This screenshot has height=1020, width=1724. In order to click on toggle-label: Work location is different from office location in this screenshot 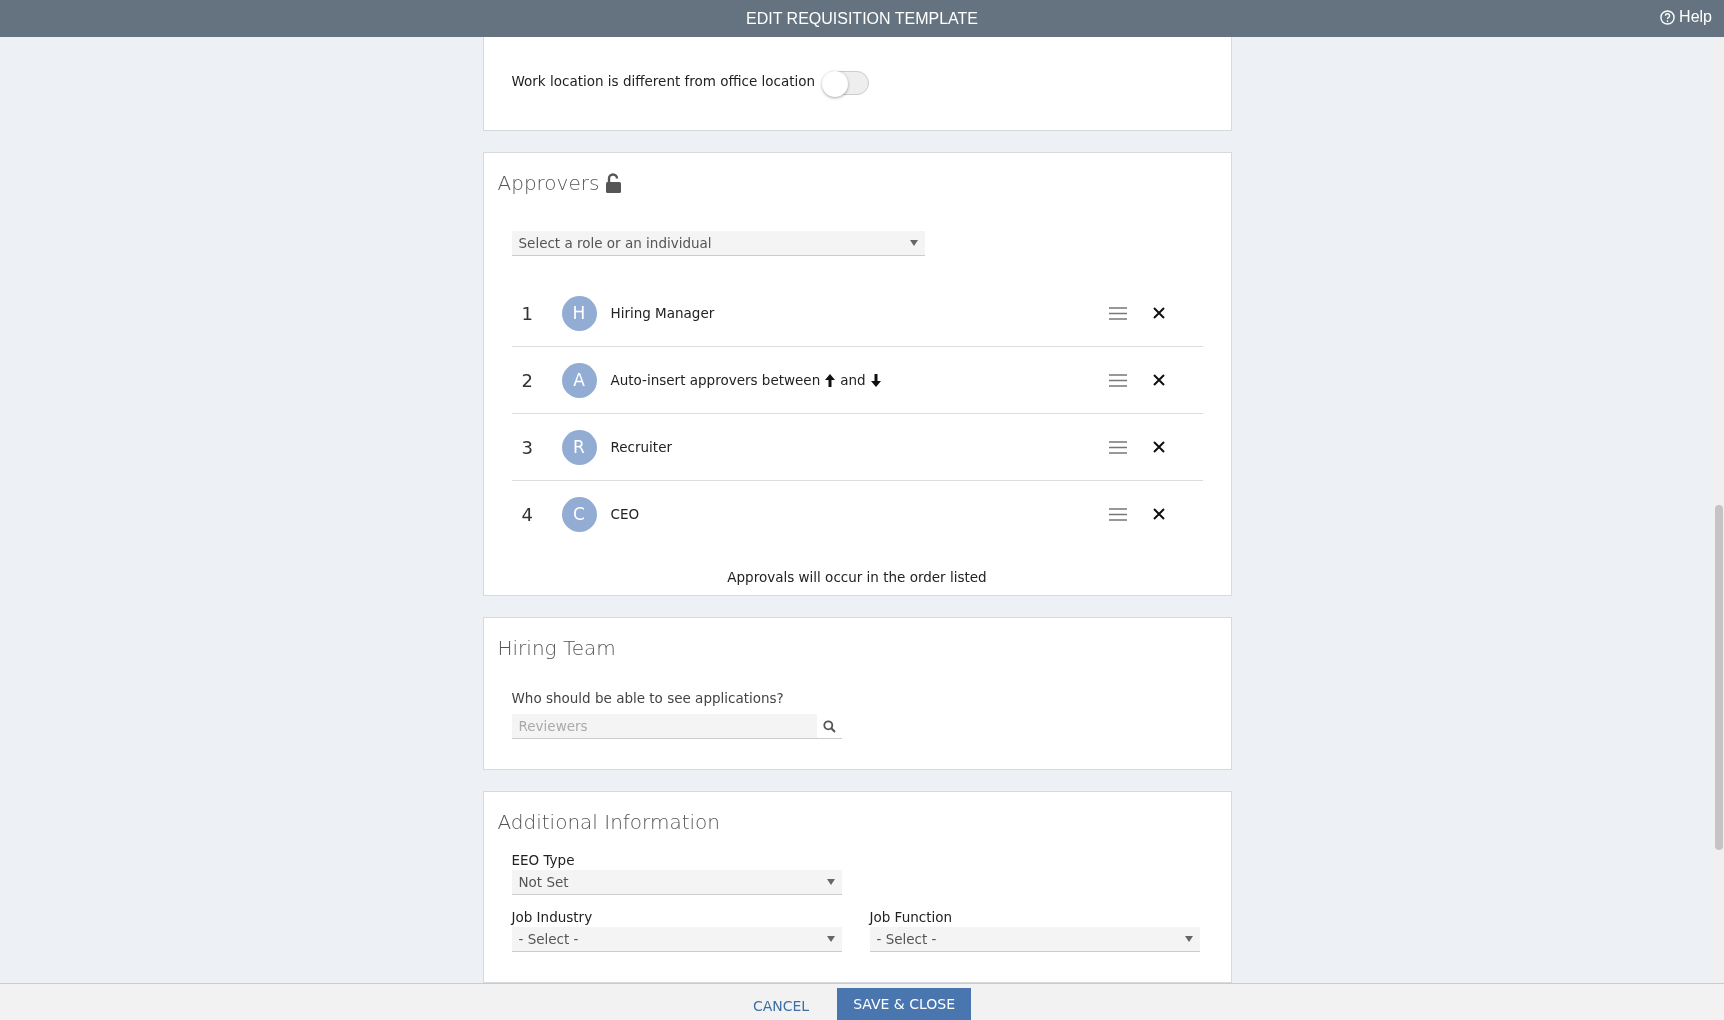, I will do `click(663, 81)`.